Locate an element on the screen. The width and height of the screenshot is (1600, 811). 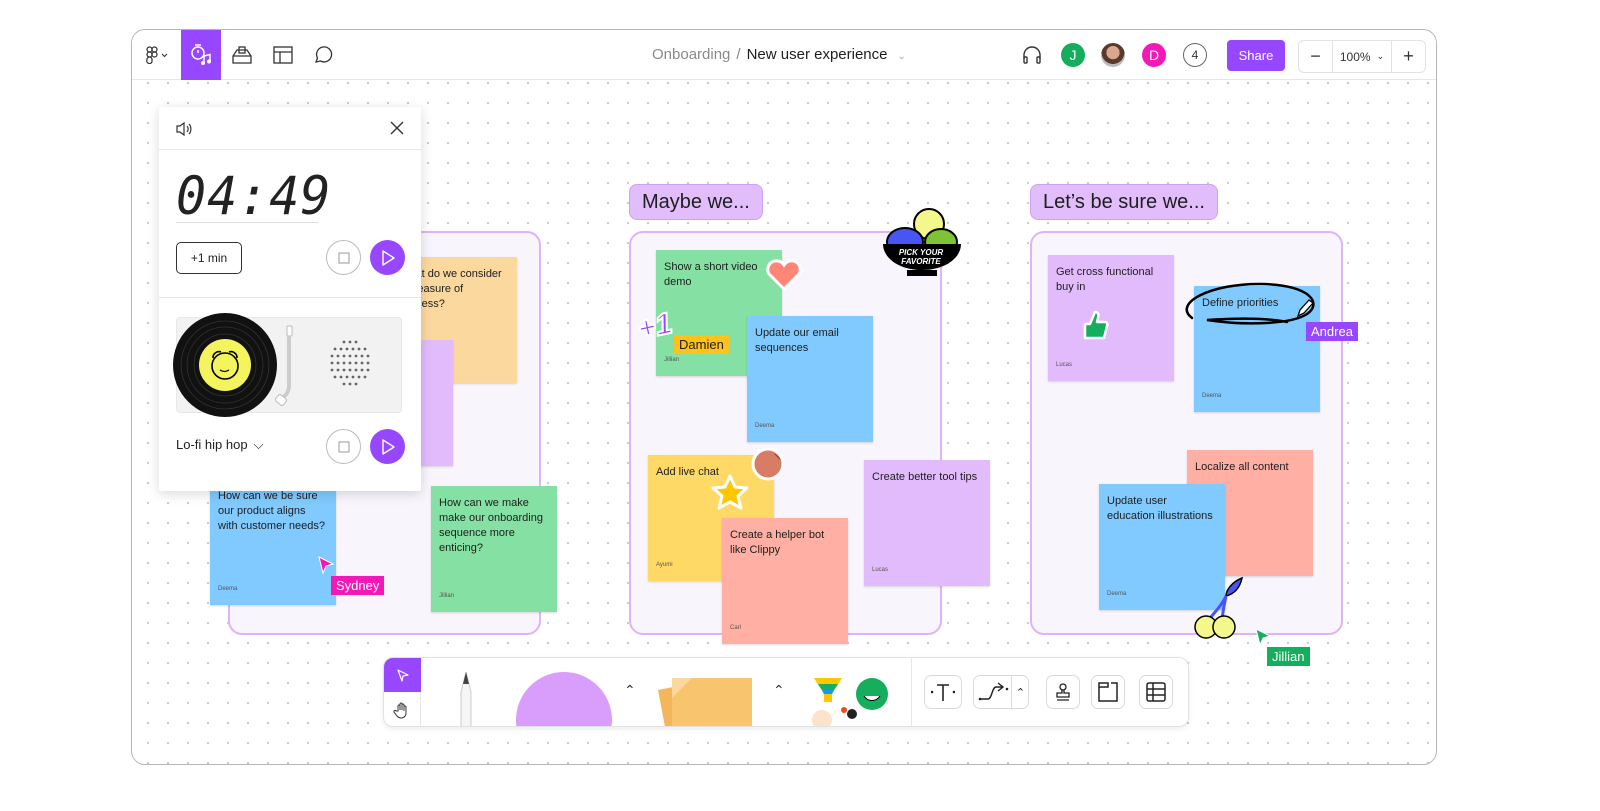
dot-sticker-icon is located at coordinates (768, 464).